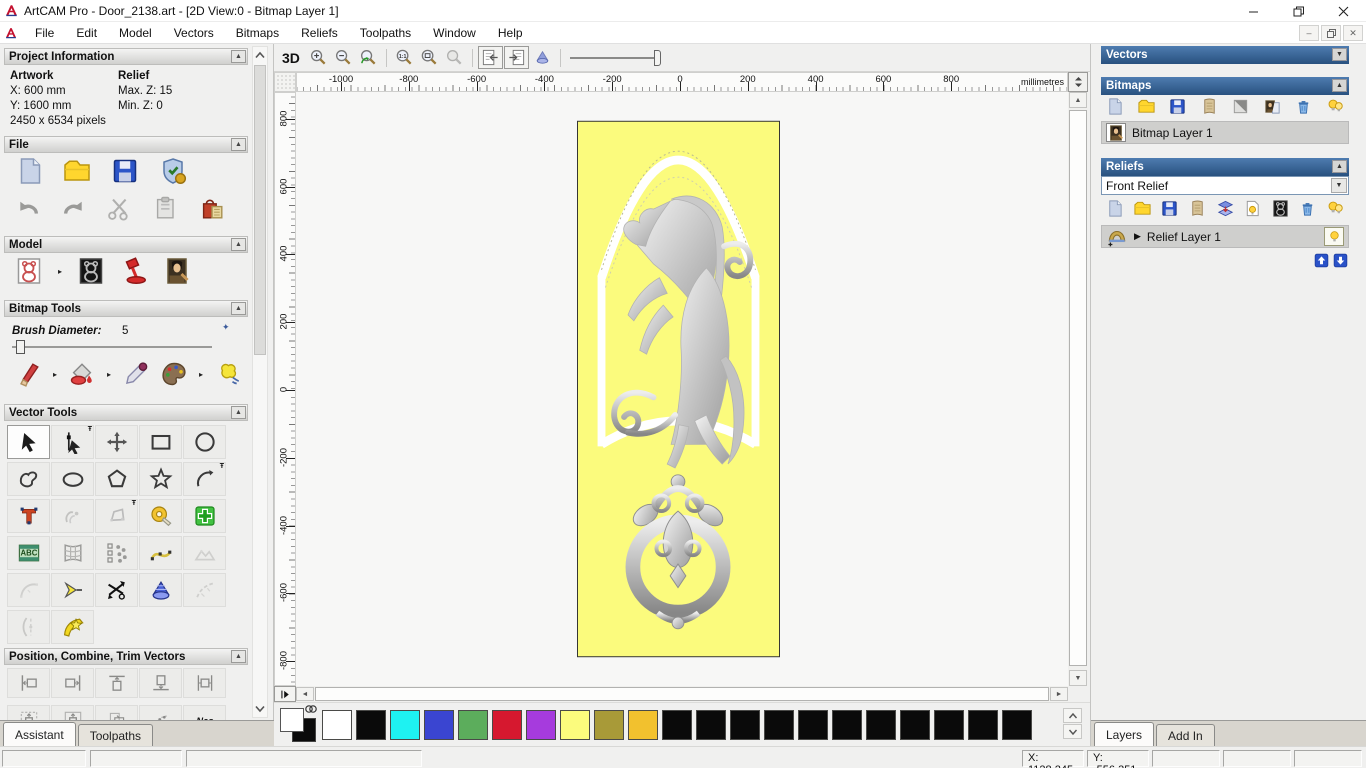 The height and width of the screenshot is (768, 1366). I want to click on vectors-section-header: Vectors ▼, so click(1225, 55).